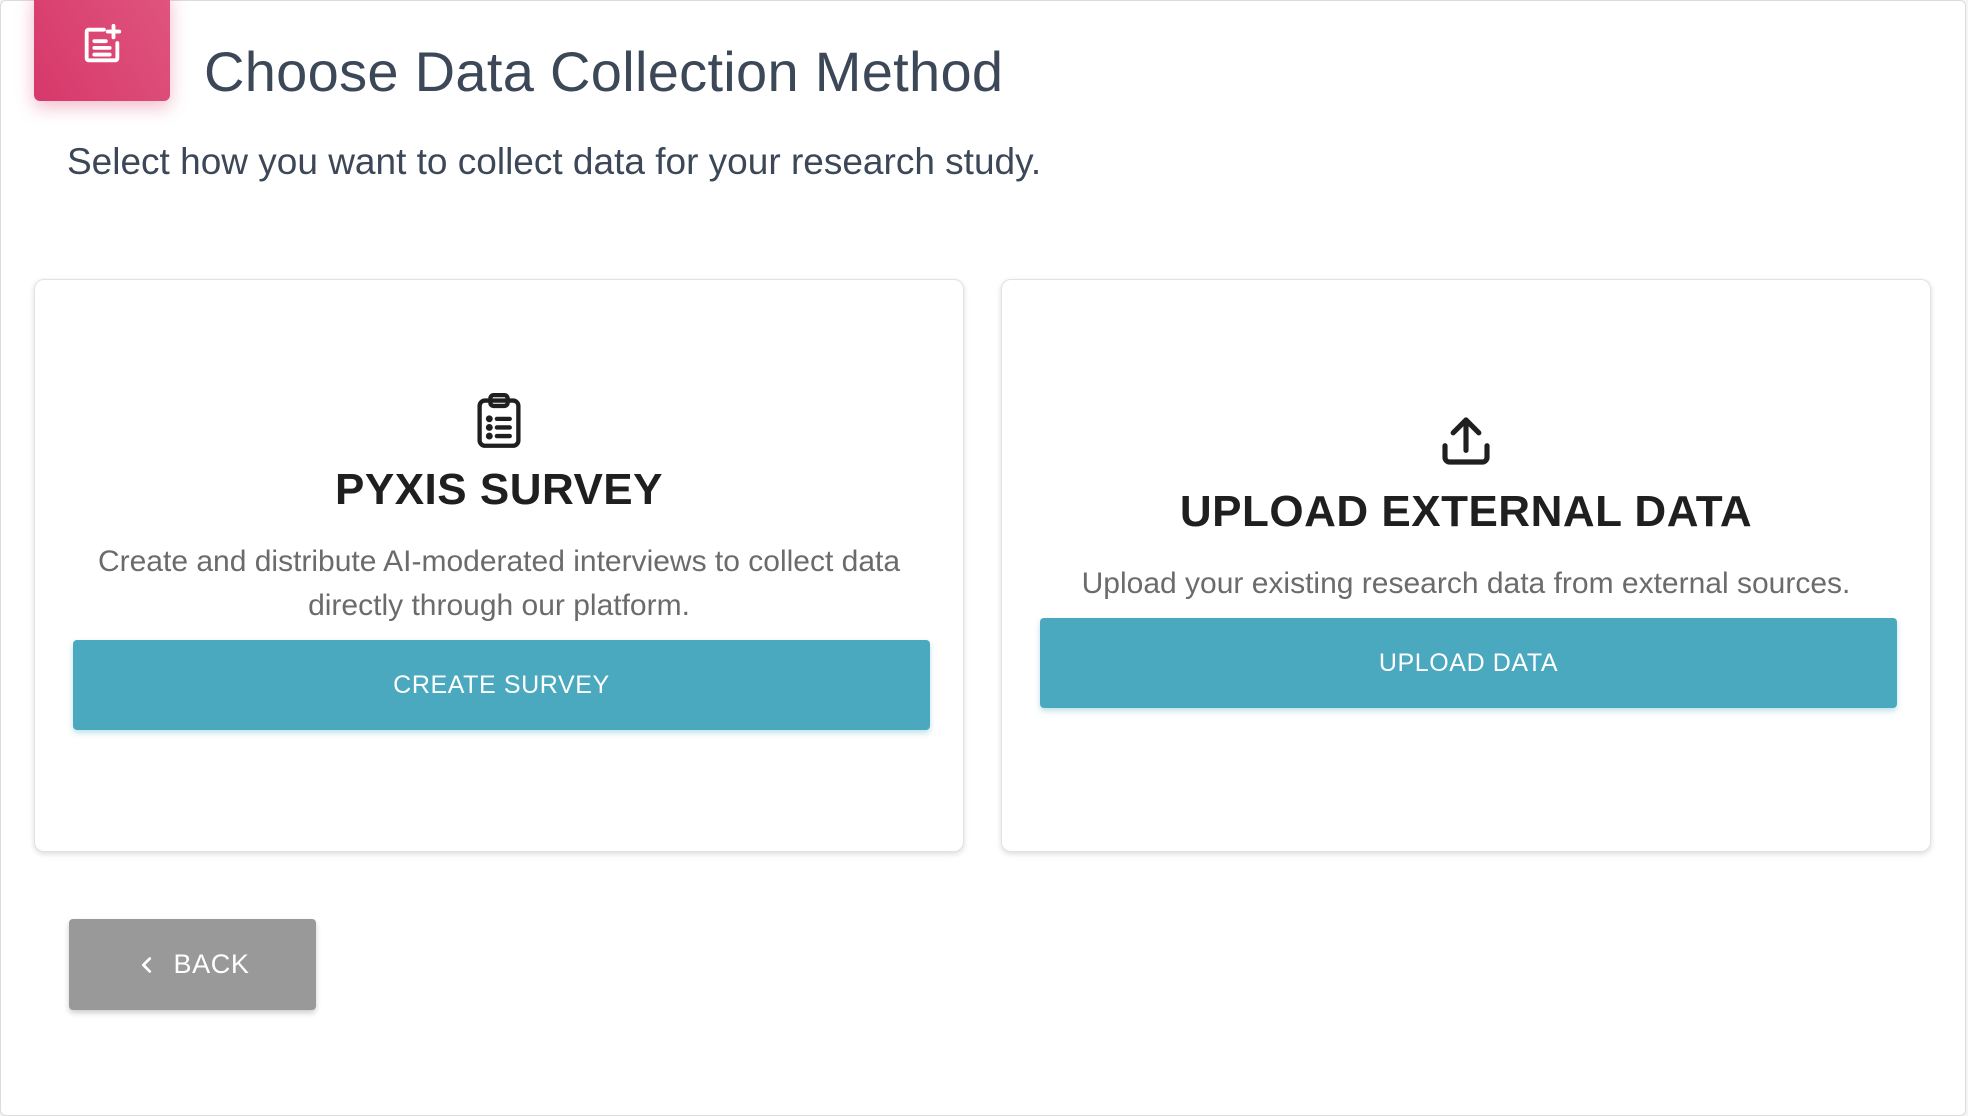  What do you see at coordinates (1468, 663) in the screenshot?
I see `upload-data-button: UPLOAD DATA` at bounding box center [1468, 663].